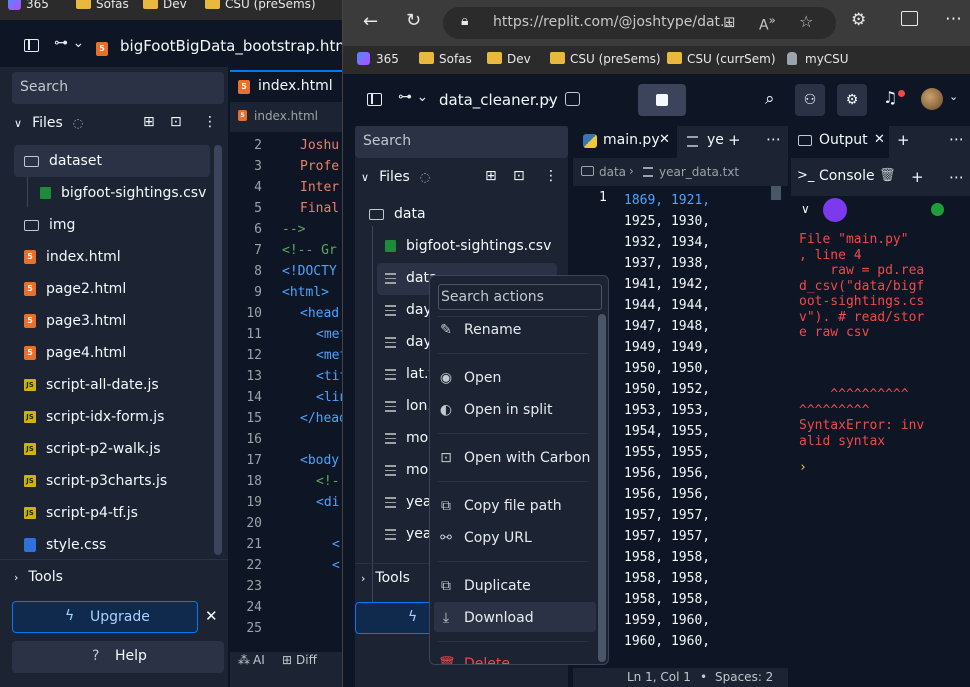  Describe the element at coordinates (118, 657) in the screenshot. I see `help-button: ? Help` at that location.